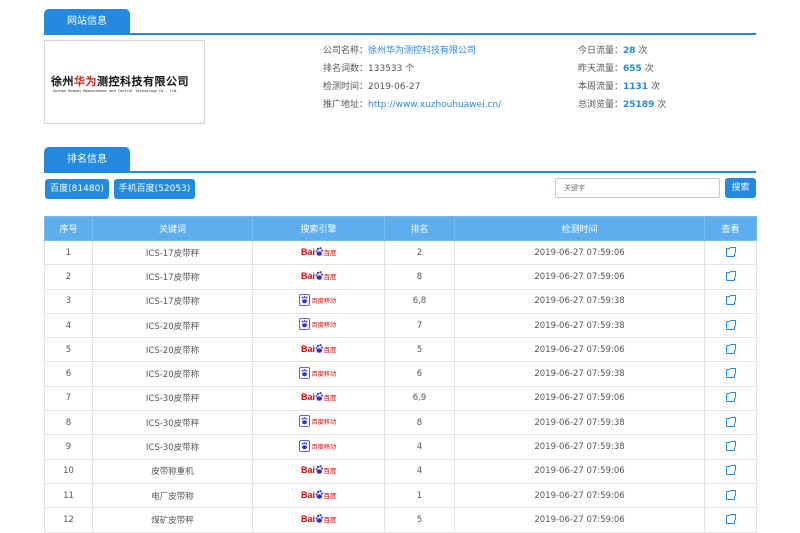 This screenshot has width=800, height=533. I want to click on col-header-engine: 搜索引擎, so click(318, 228).